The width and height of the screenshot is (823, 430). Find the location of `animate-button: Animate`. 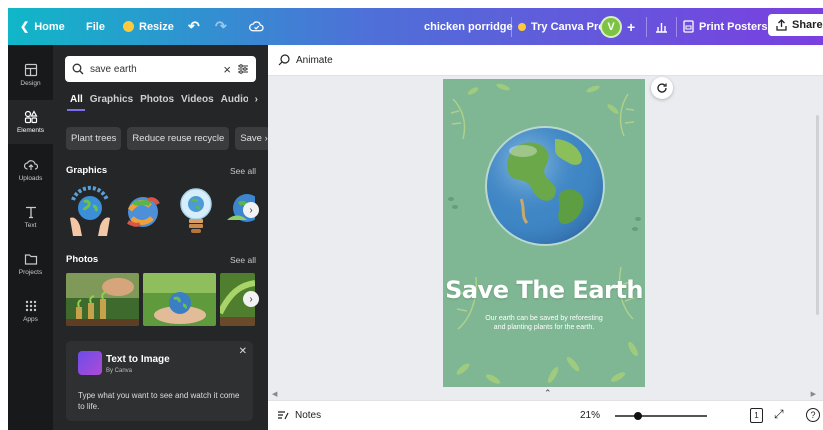

animate-button: Animate is located at coordinates (305, 60).